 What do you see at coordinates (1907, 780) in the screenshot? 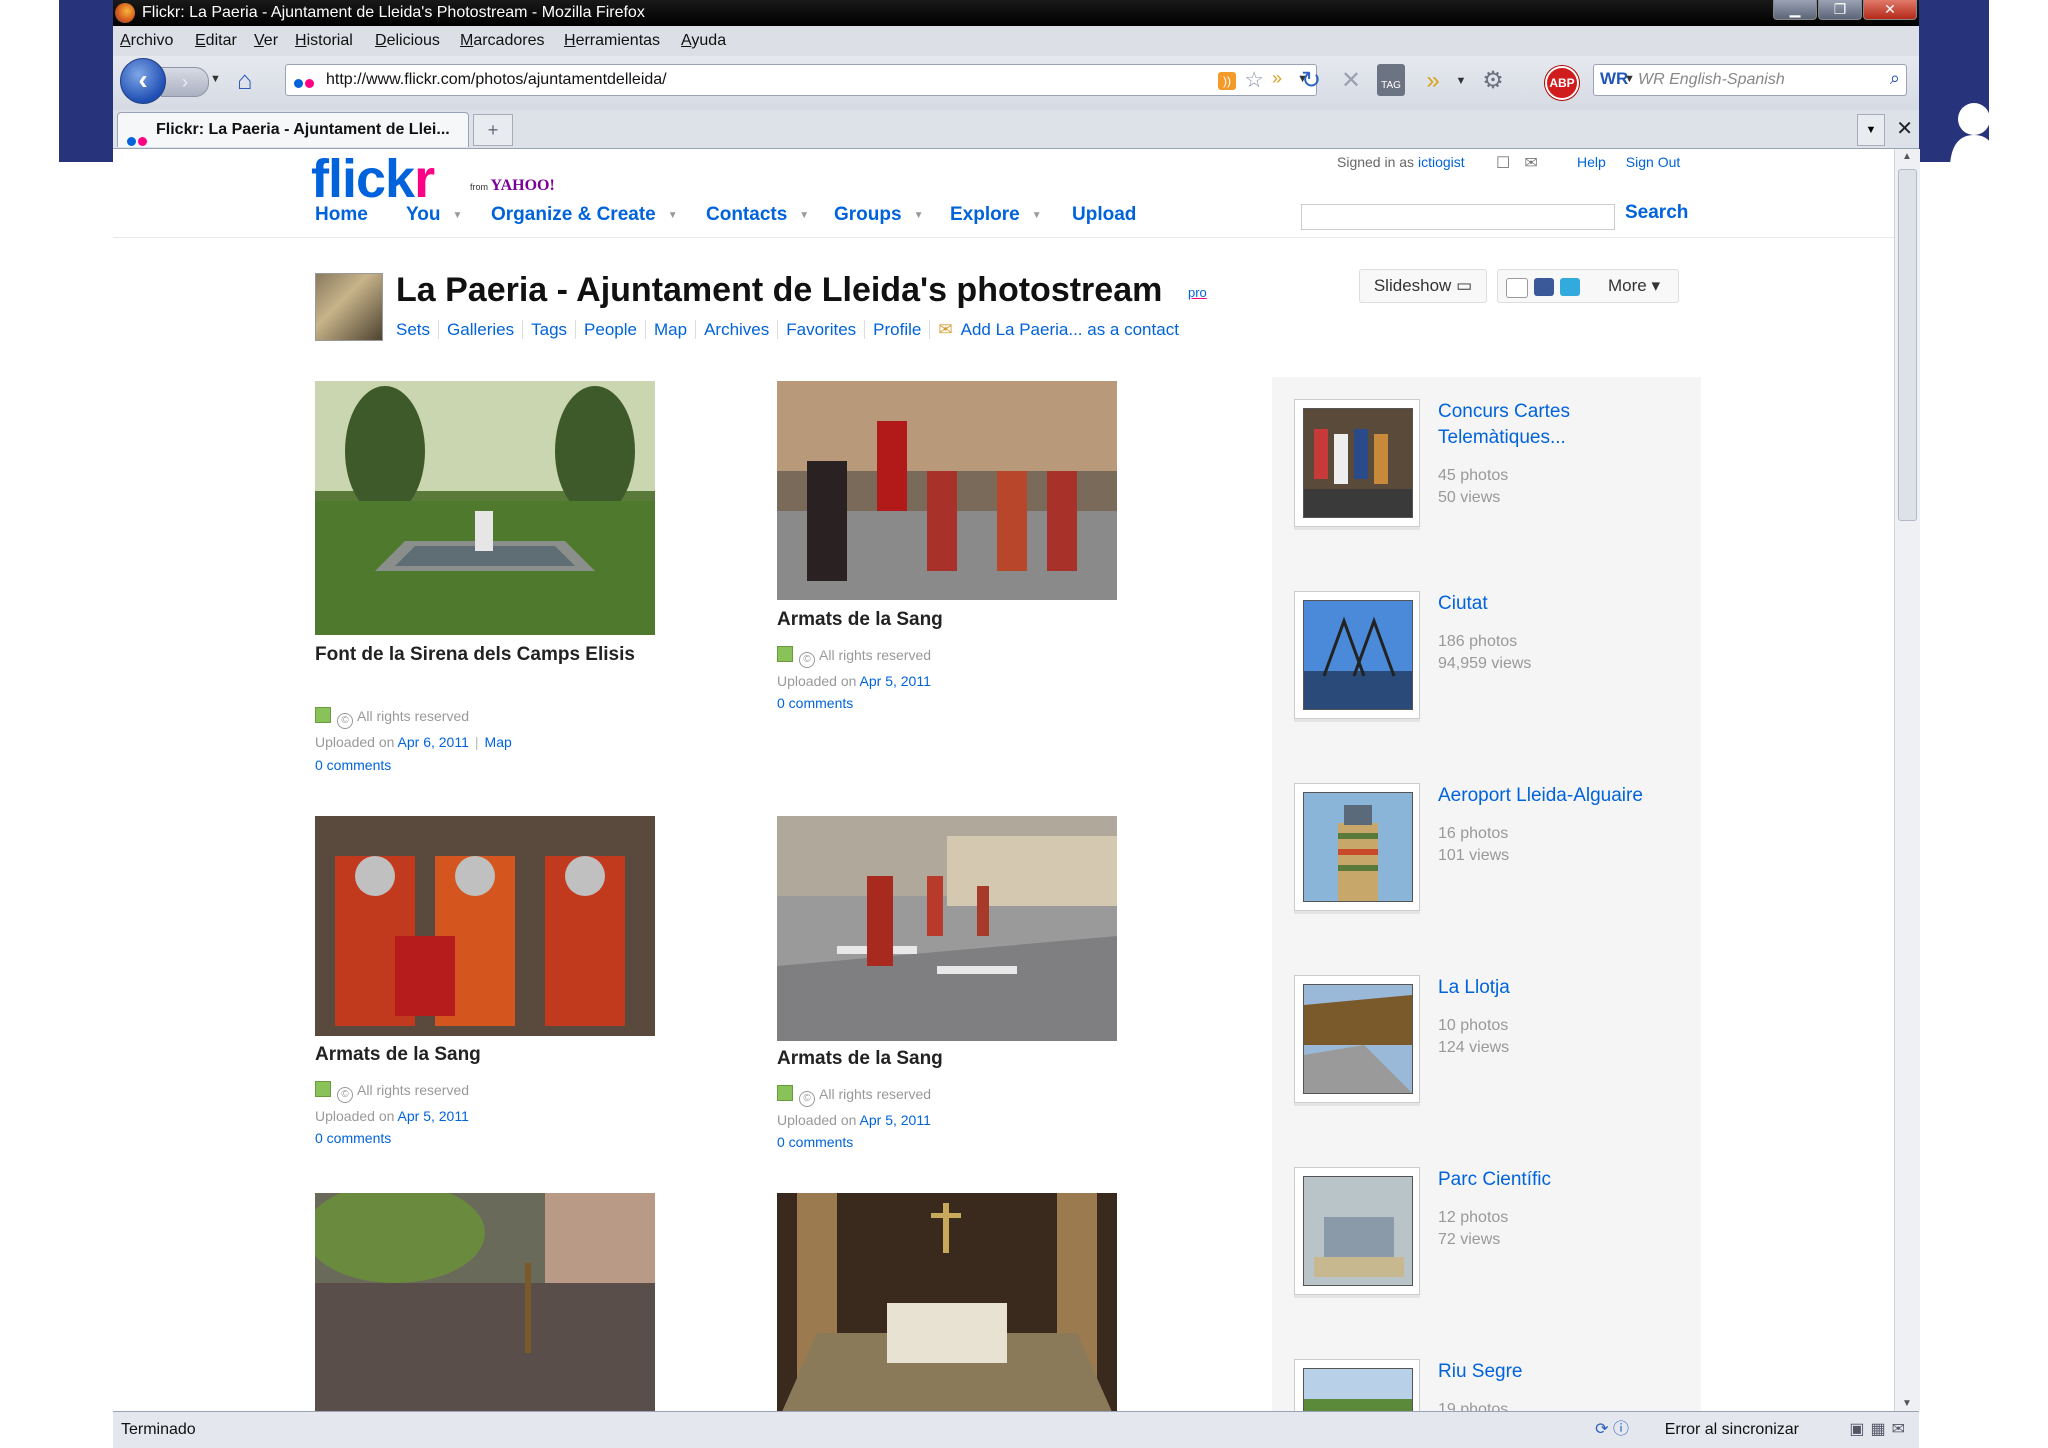
I see `vertical-scrollbar: ▲ ▼` at bounding box center [1907, 780].